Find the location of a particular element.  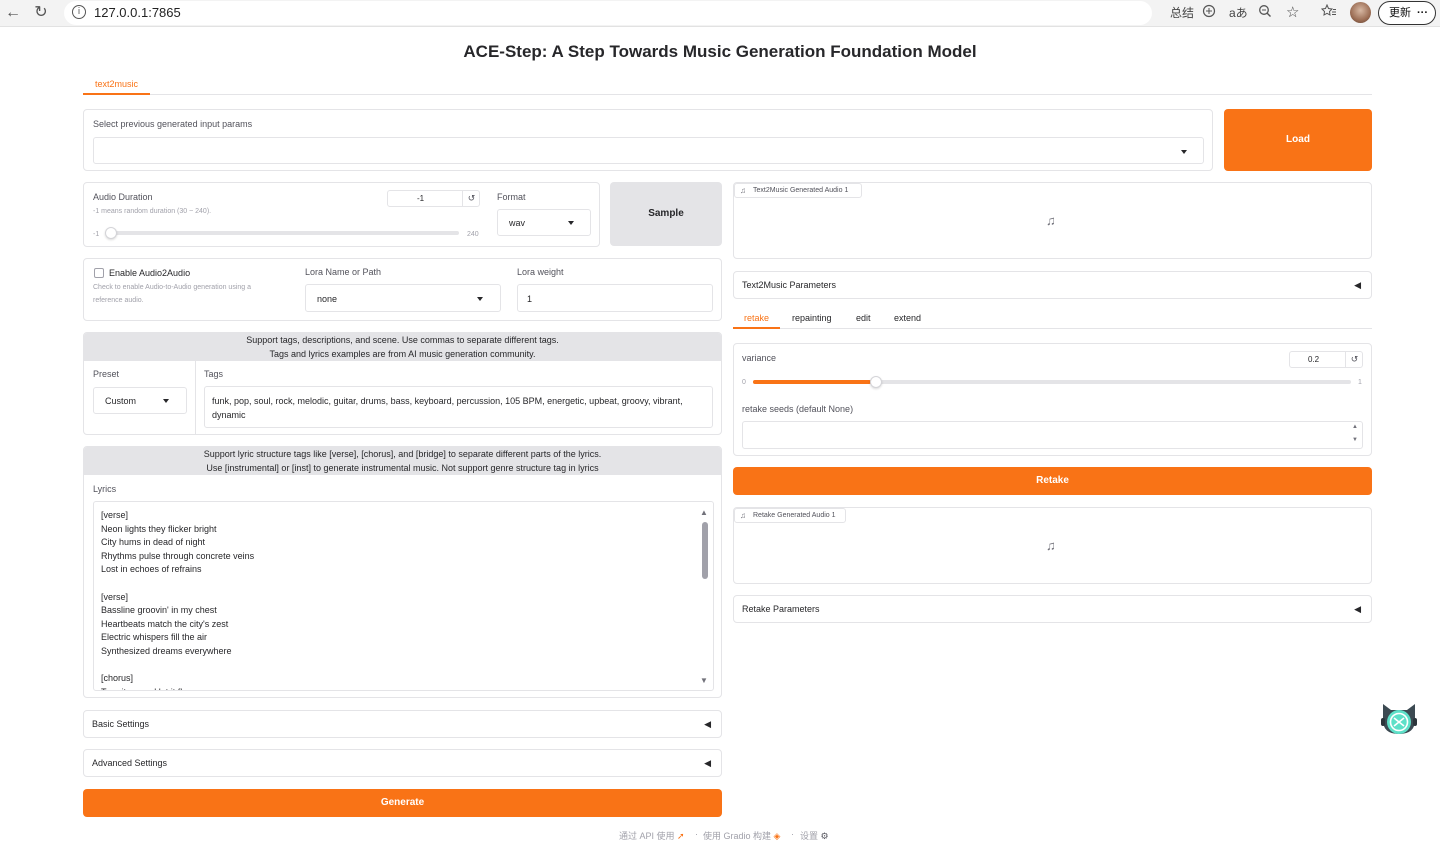

assistant-cat-icon is located at coordinates (1399, 719).